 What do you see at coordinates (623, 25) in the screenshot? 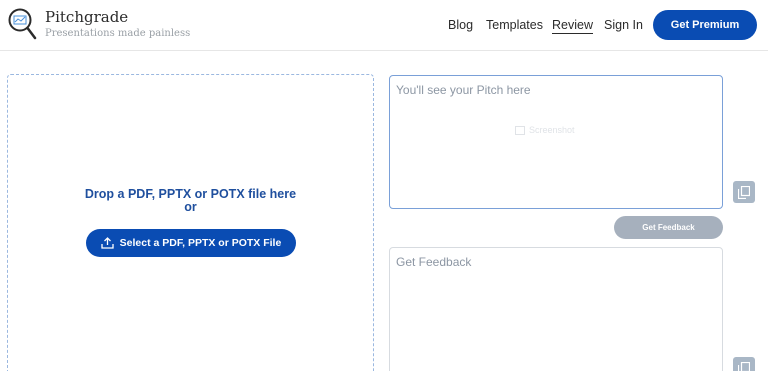
I see `nav-signin-link: Sign In` at bounding box center [623, 25].